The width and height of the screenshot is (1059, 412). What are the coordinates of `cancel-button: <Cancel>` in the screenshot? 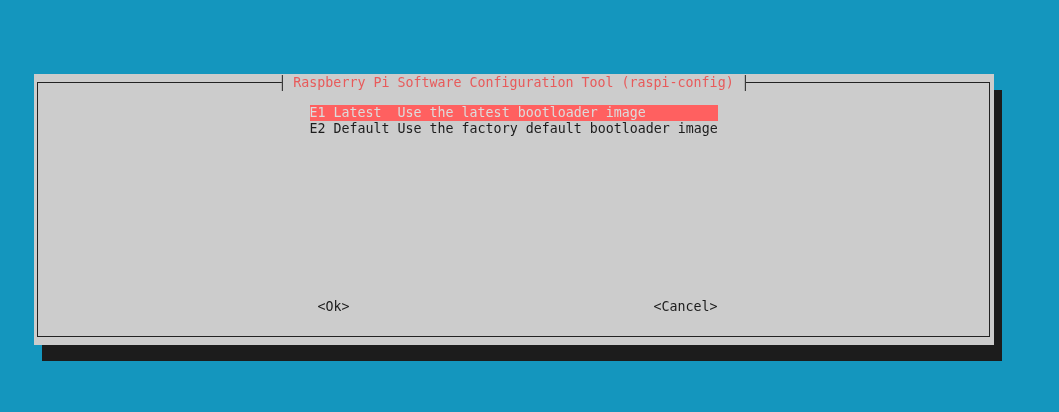 It's located at (685, 307).